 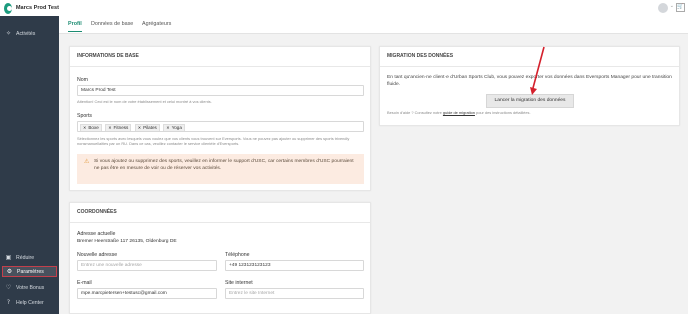 I want to click on phone-input: +49 123123123123, so click(x=294, y=265).